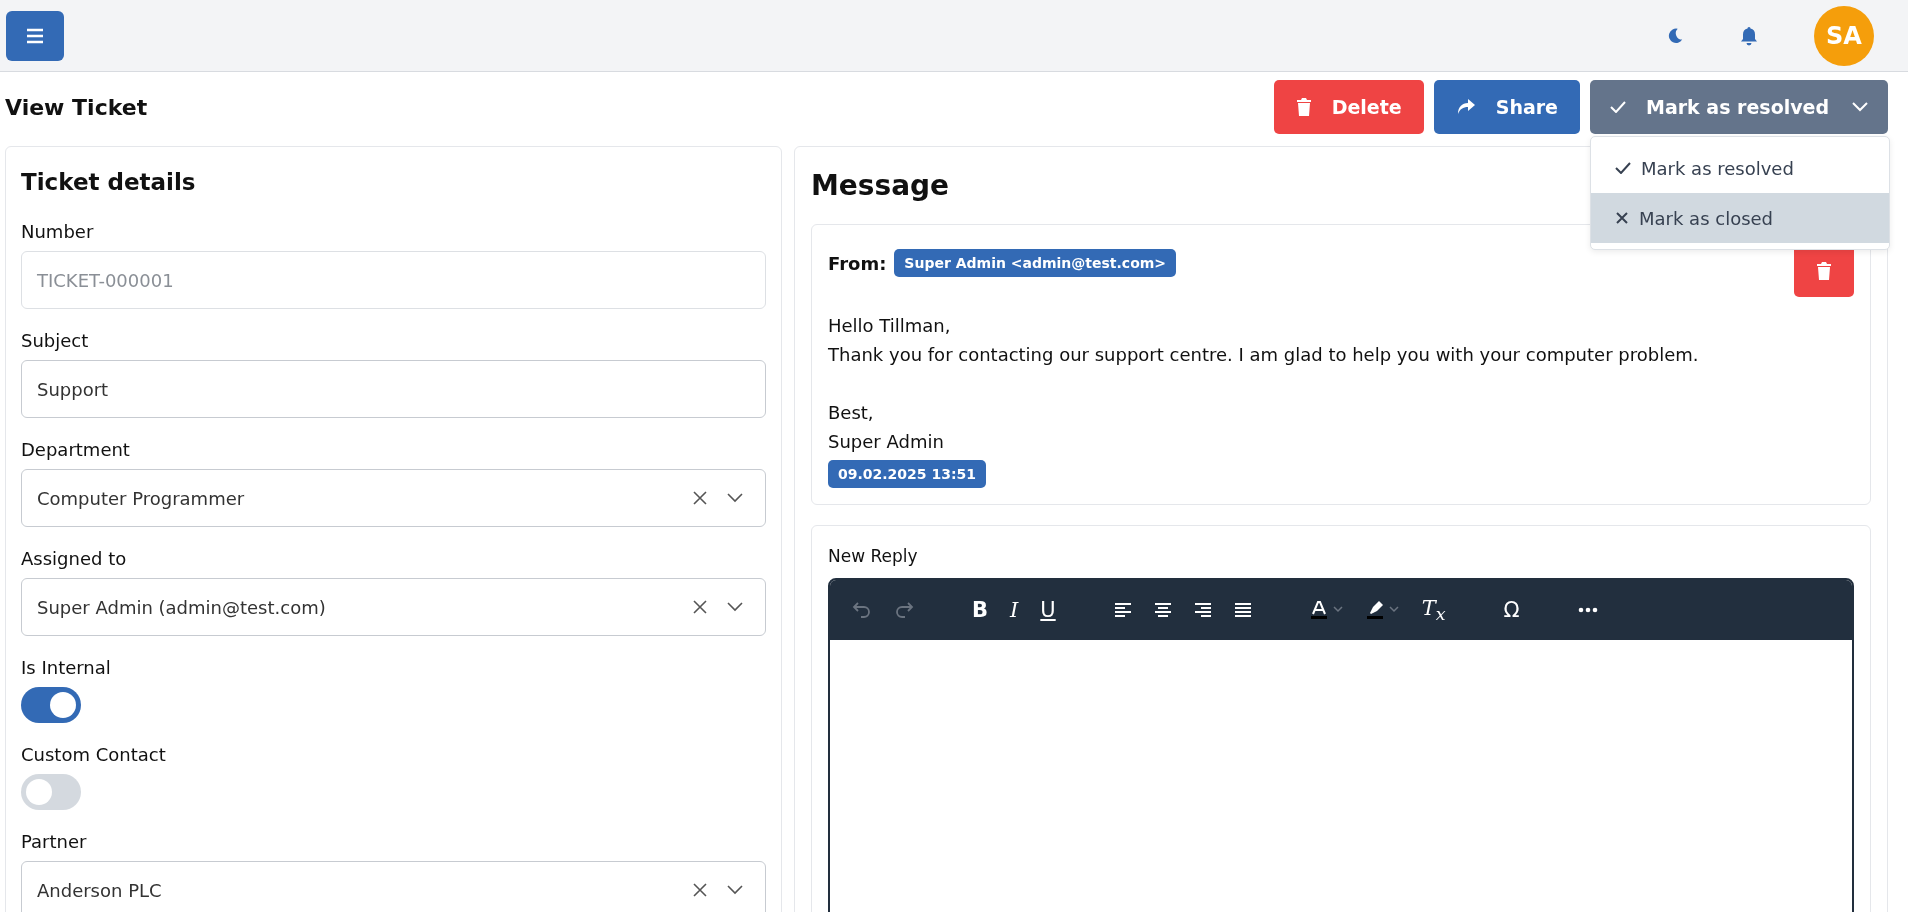  What do you see at coordinates (862, 610) in the screenshot?
I see `undo-icon` at bounding box center [862, 610].